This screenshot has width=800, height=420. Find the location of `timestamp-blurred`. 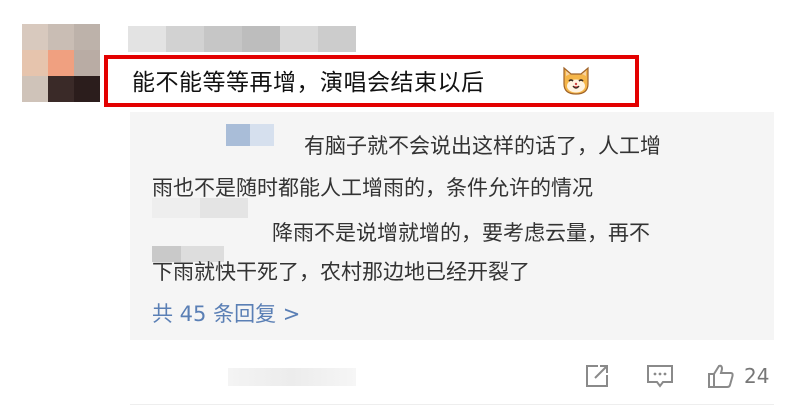

timestamp-blurred is located at coordinates (292, 377).